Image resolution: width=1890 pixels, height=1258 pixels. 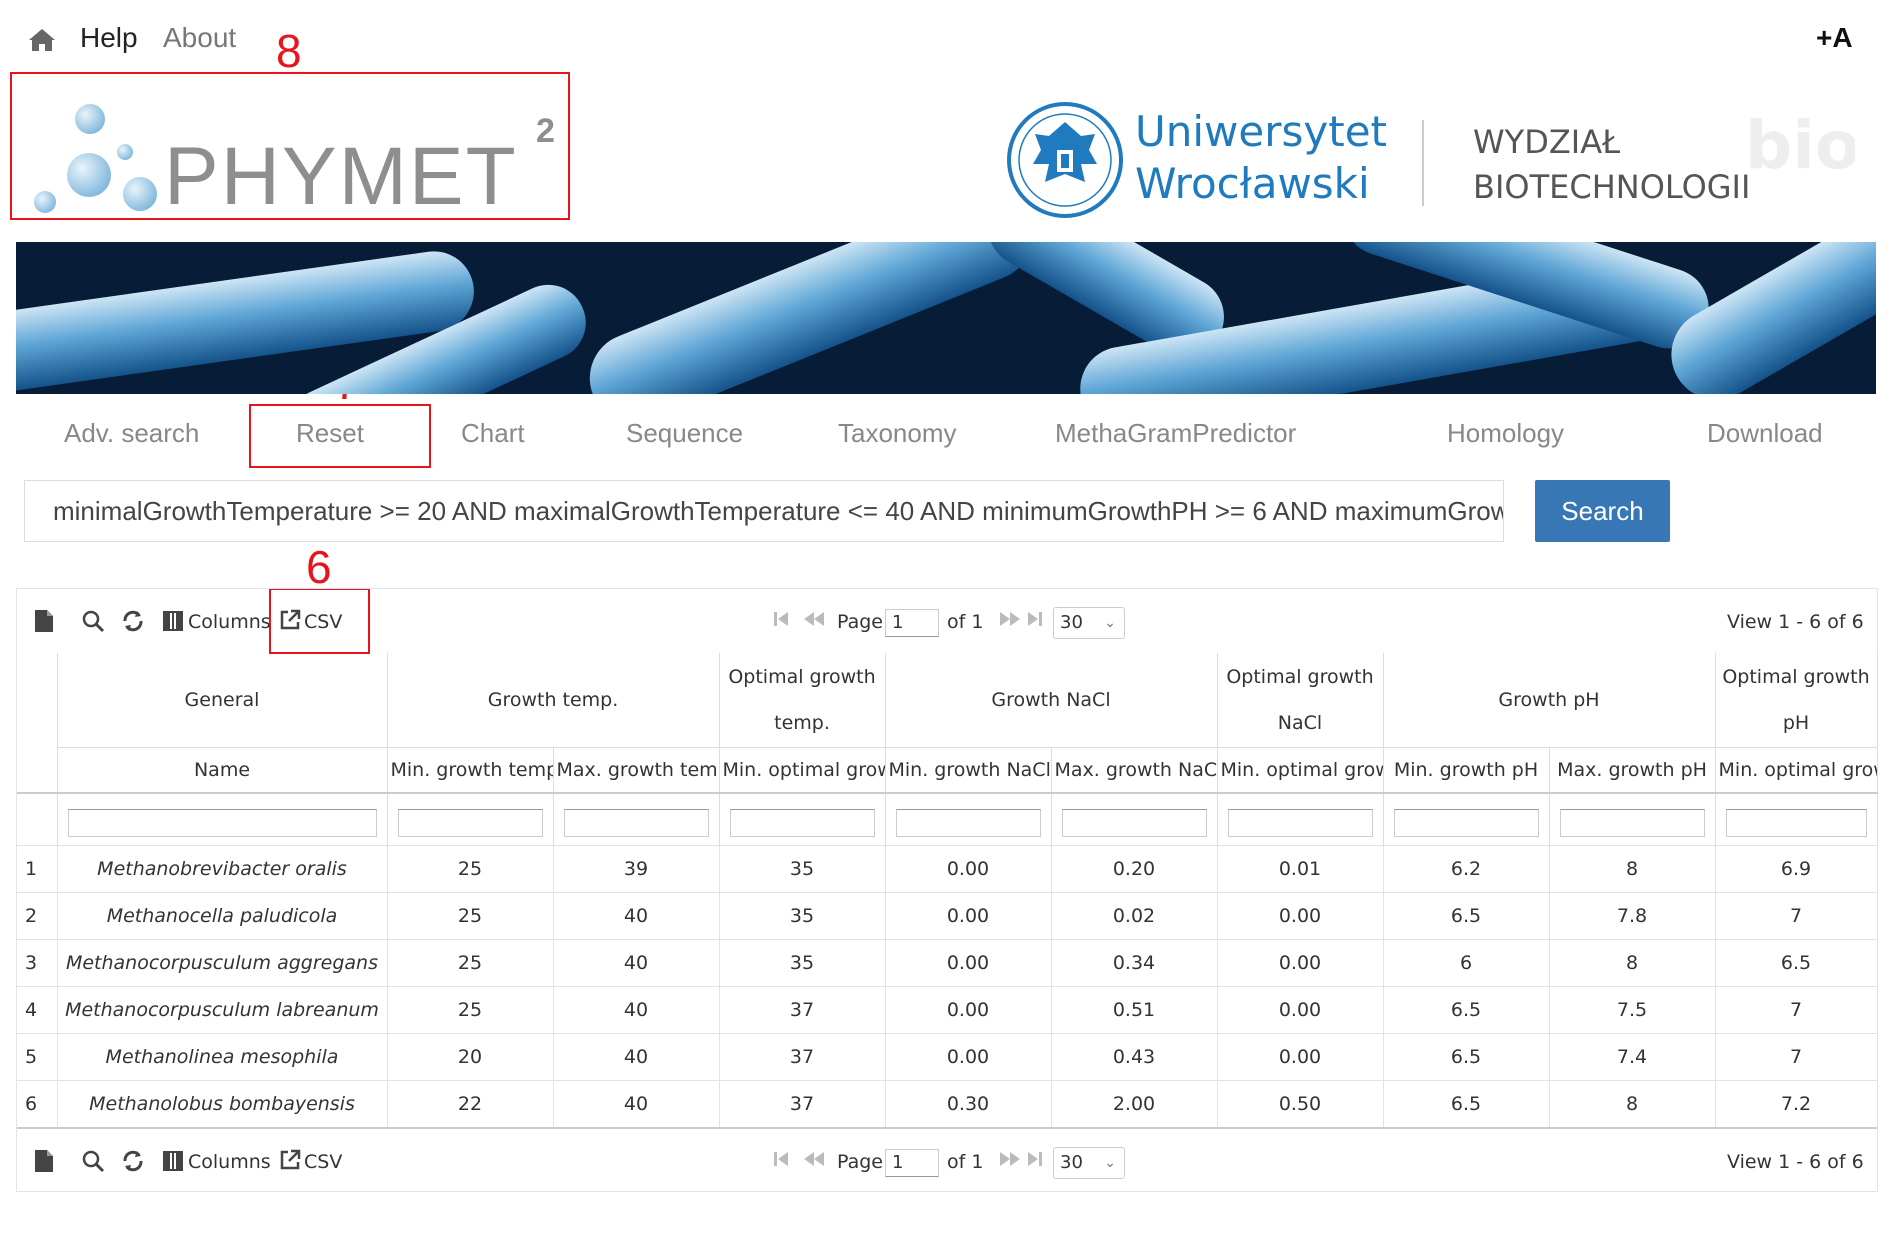 What do you see at coordinates (897, 433) in the screenshot?
I see `menu-taxonomy: Taxonomy` at bounding box center [897, 433].